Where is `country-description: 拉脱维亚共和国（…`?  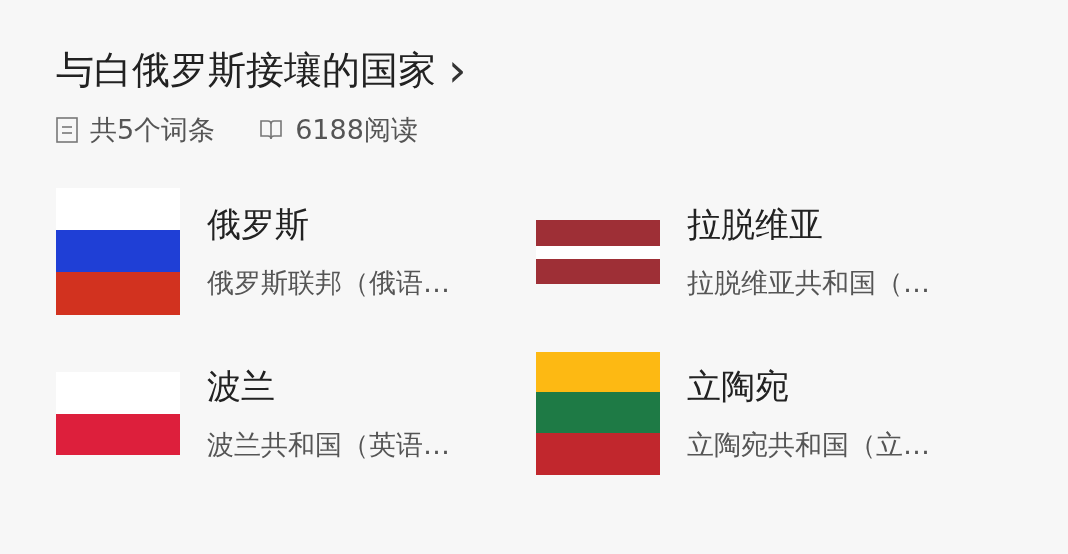 country-description: 拉脱维亚共和国（… is located at coordinates (808, 282).